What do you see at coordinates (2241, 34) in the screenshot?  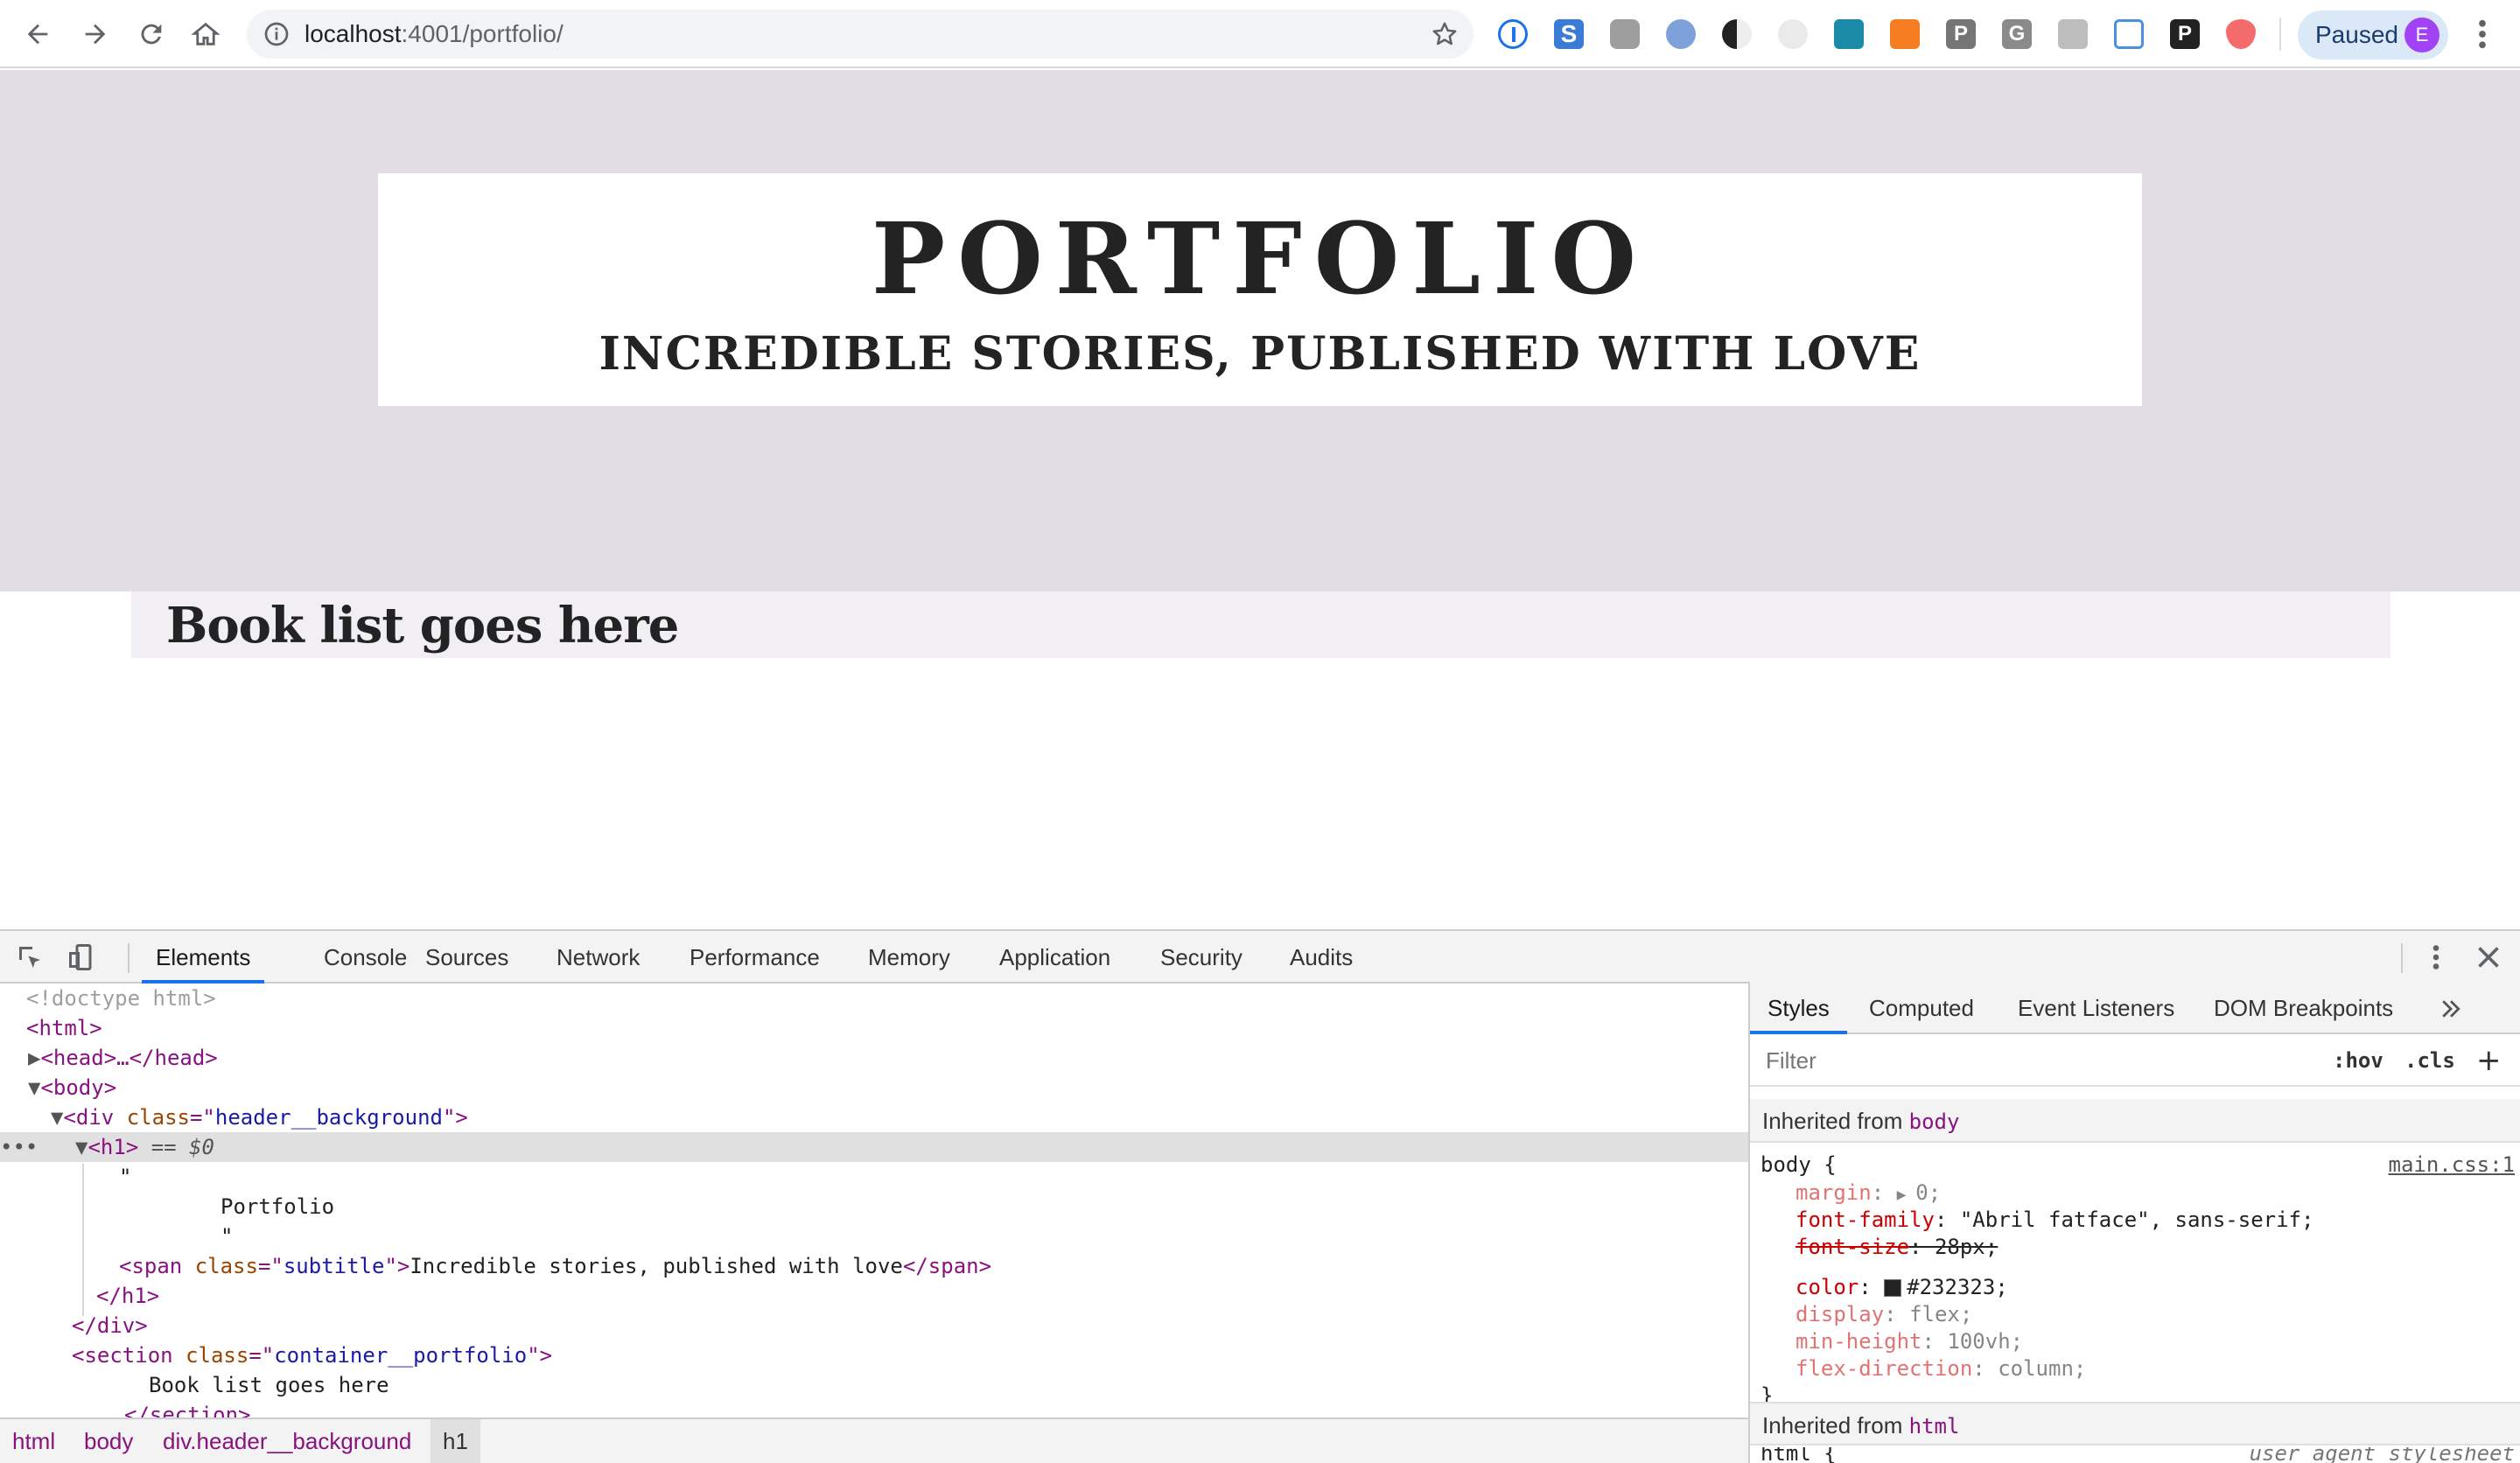 I see `shield-extension-icon` at bounding box center [2241, 34].